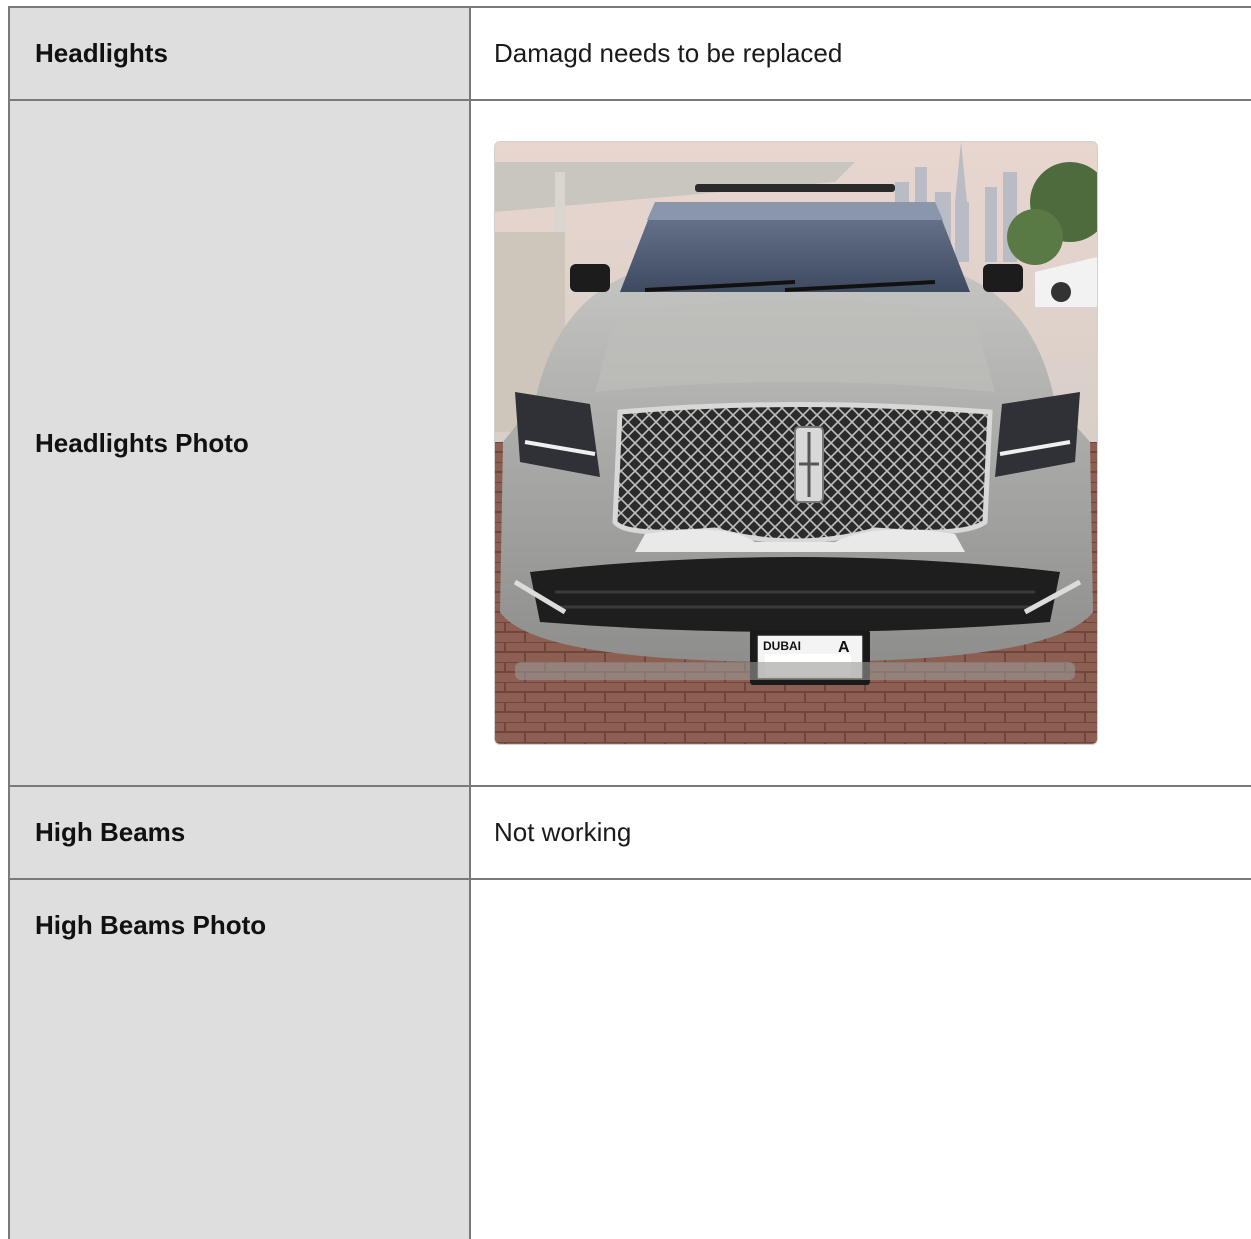 The width and height of the screenshot is (1251, 1239). Describe the element at coordinates (860, 832) in the screenshot. I see `high-beams-value: Not working` at that location.